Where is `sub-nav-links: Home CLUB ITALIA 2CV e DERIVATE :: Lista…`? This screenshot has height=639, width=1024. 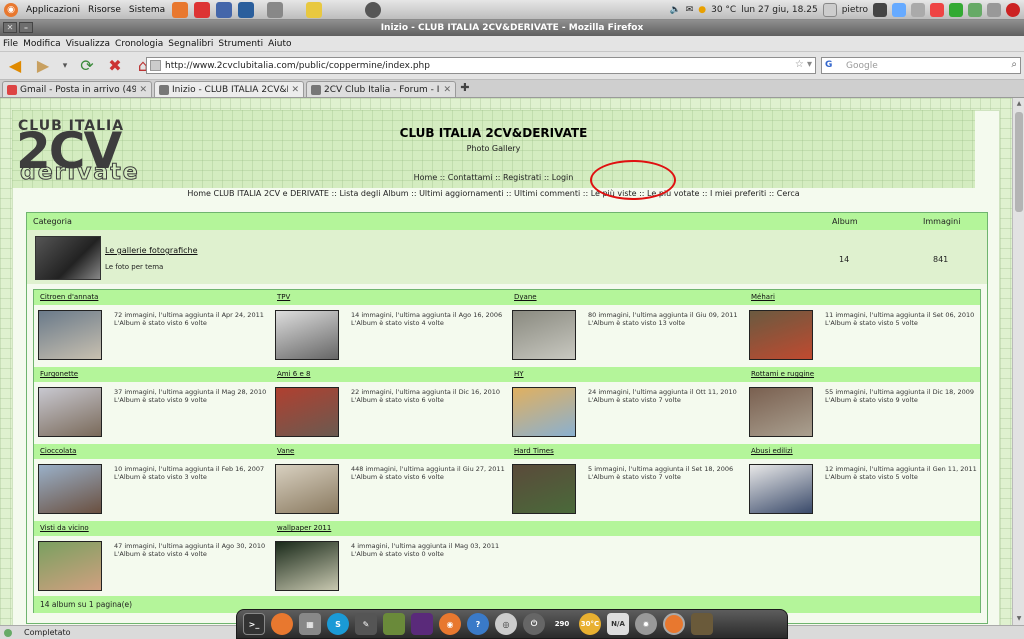 sub-nav-links: Home CLUB ITALIA 2CV e DERIVATE :: Lista… is located at coordinates (493, 193).